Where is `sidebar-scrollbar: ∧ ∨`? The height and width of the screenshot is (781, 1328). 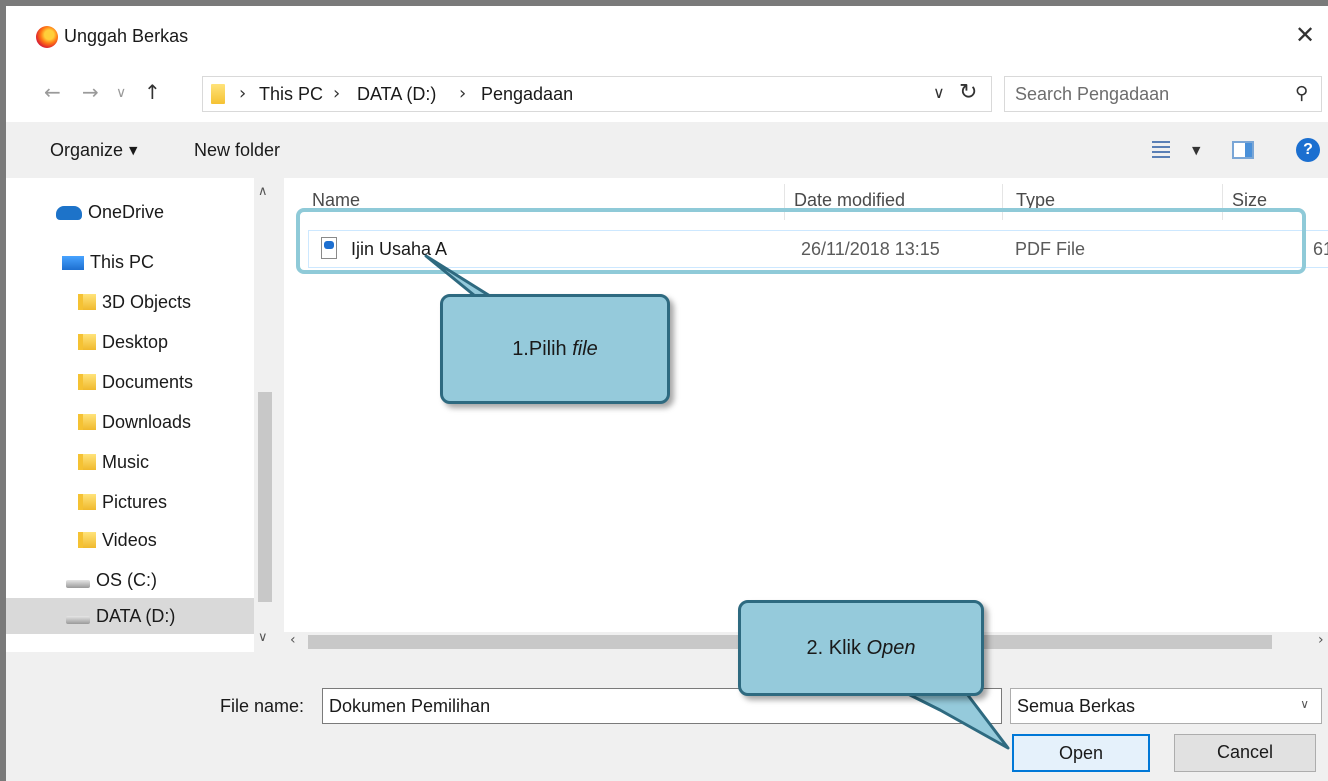 sidebar-scrollbar: ∧ ∨ is located at coordinates (265, 415).